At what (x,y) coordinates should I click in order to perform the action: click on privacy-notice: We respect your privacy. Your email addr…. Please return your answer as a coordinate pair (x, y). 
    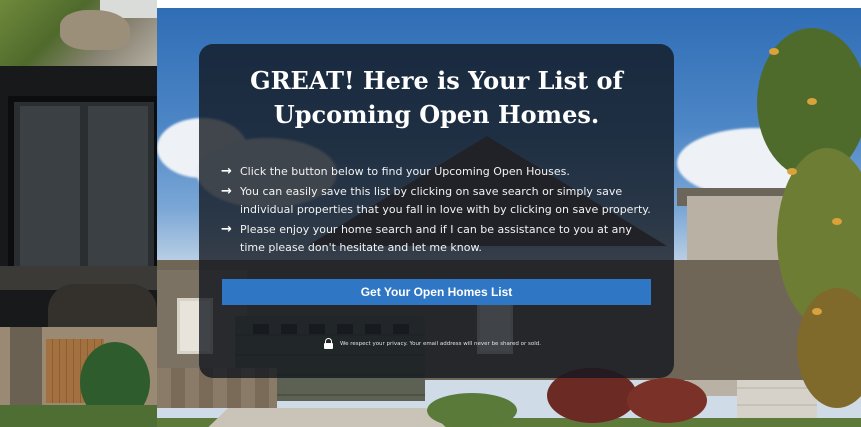
    Looking at the image, I should click on (432, 343).